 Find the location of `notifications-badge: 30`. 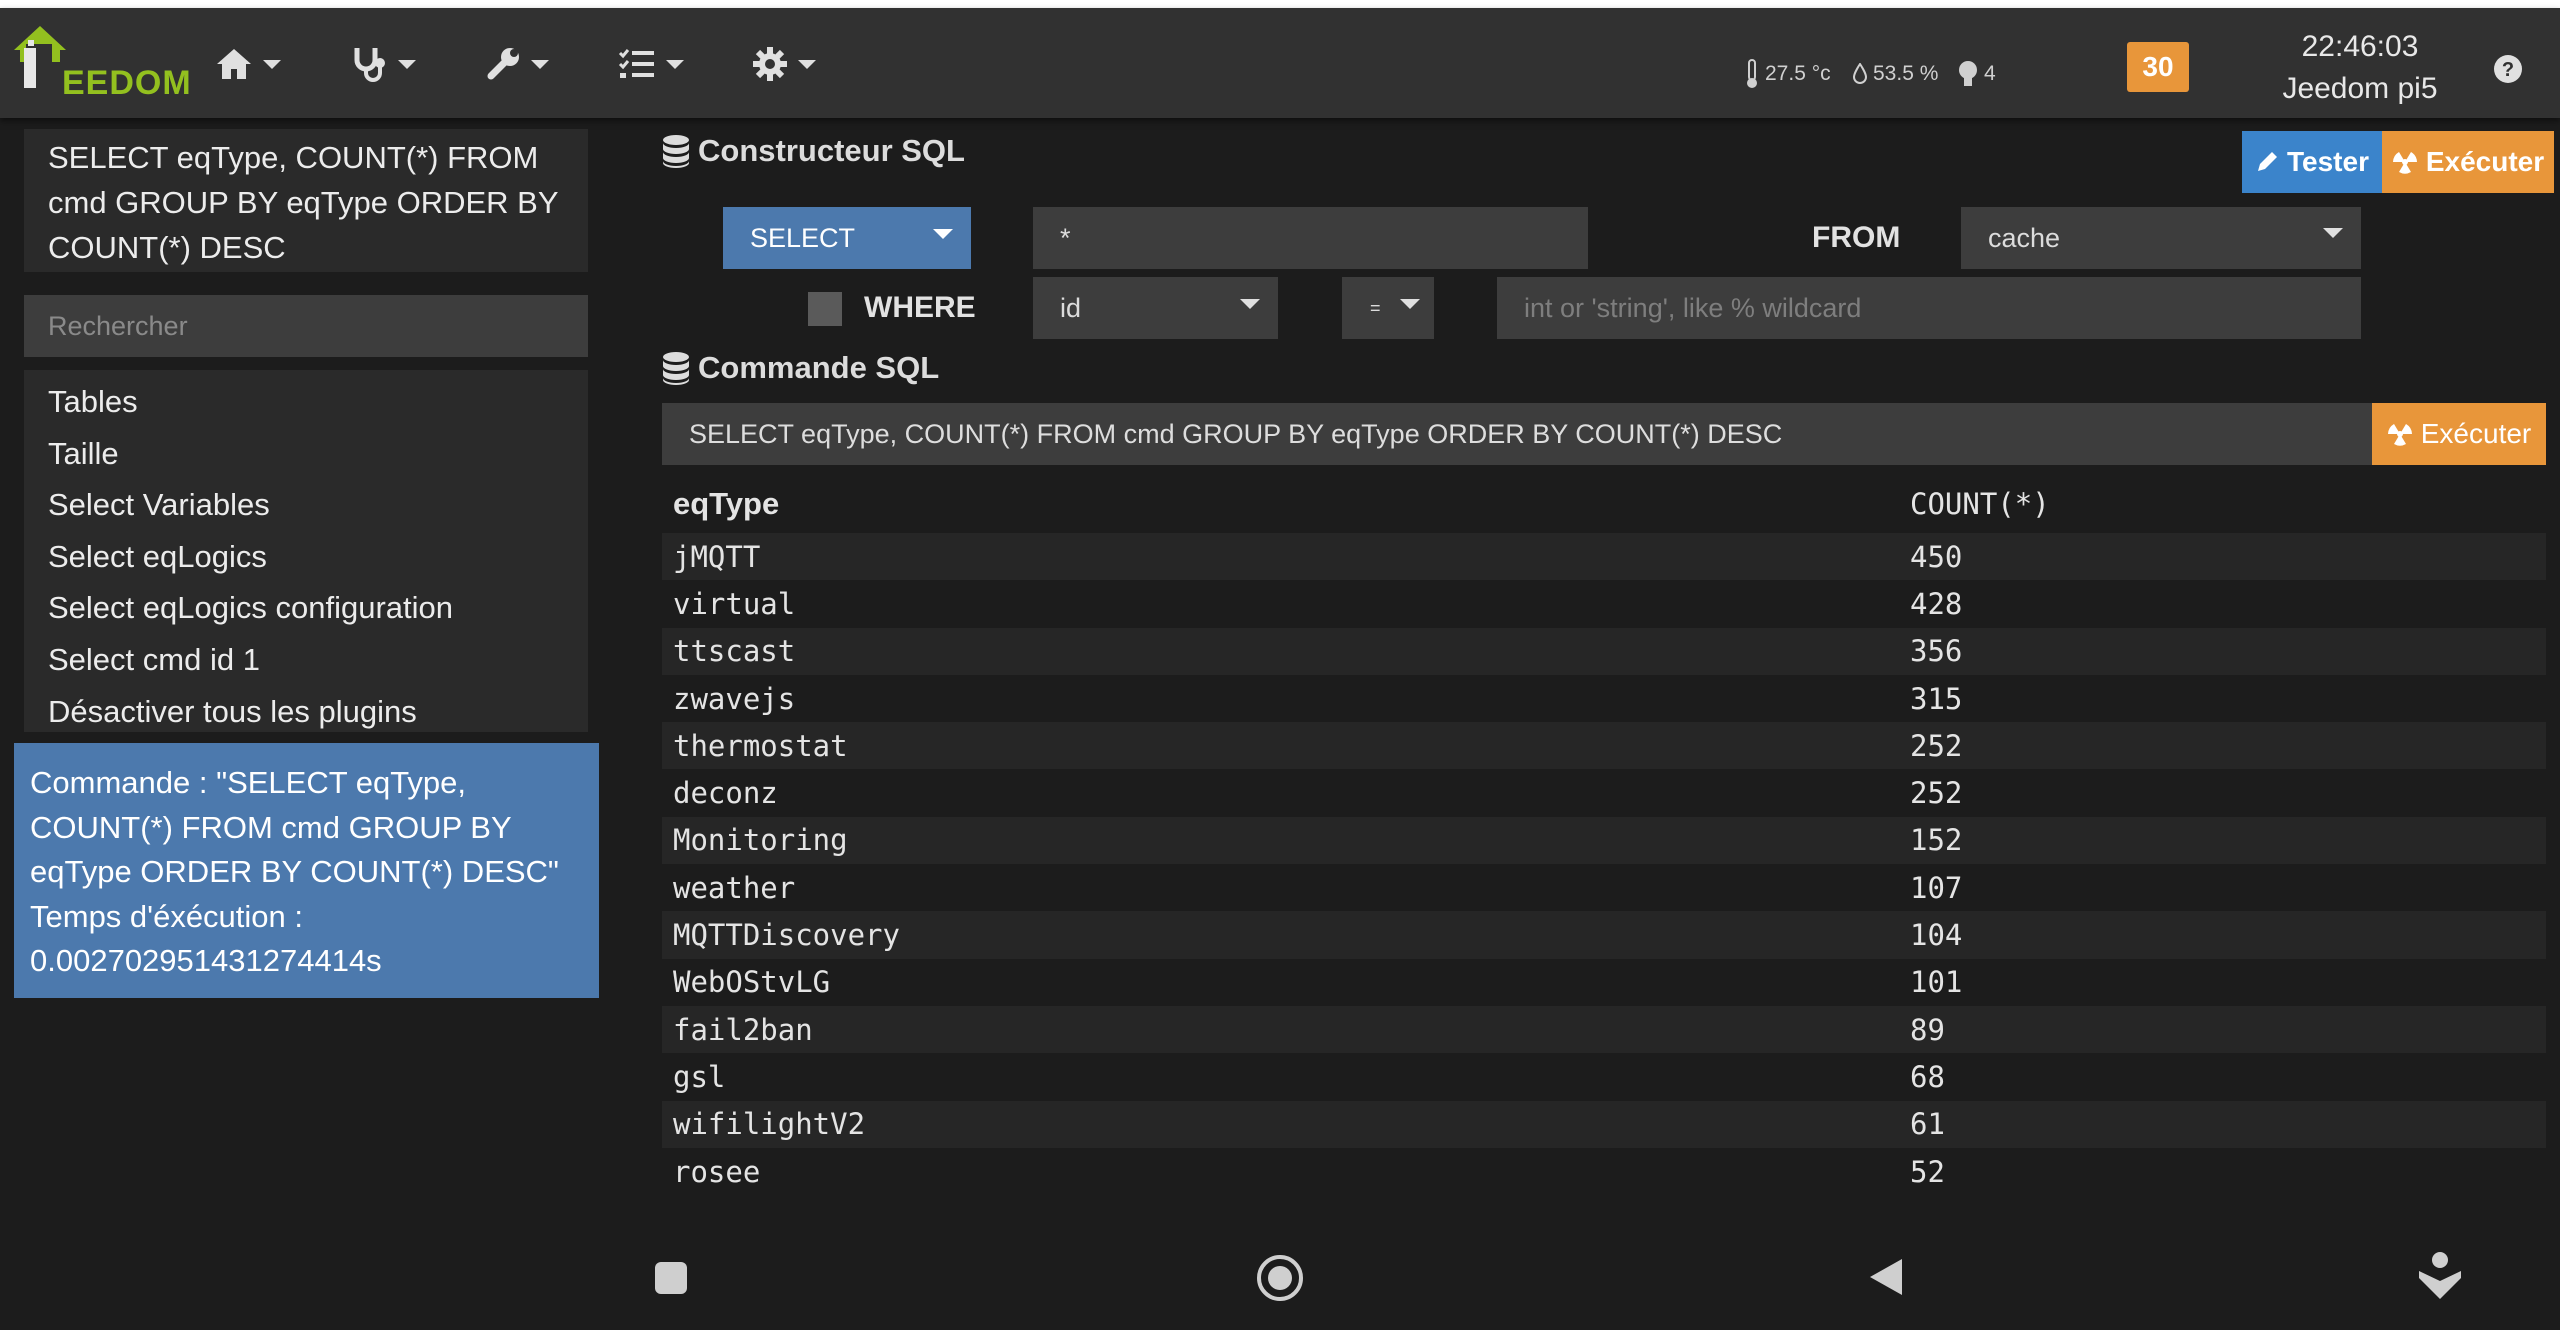

notifications-badge: 30 is located at coordinates (2158, 67).